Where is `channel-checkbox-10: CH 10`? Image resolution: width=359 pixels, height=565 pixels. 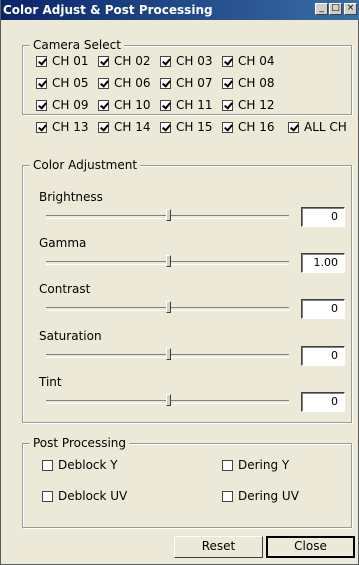 channel-checkbox-10: CH 10 is located at coordinates (124, 105).